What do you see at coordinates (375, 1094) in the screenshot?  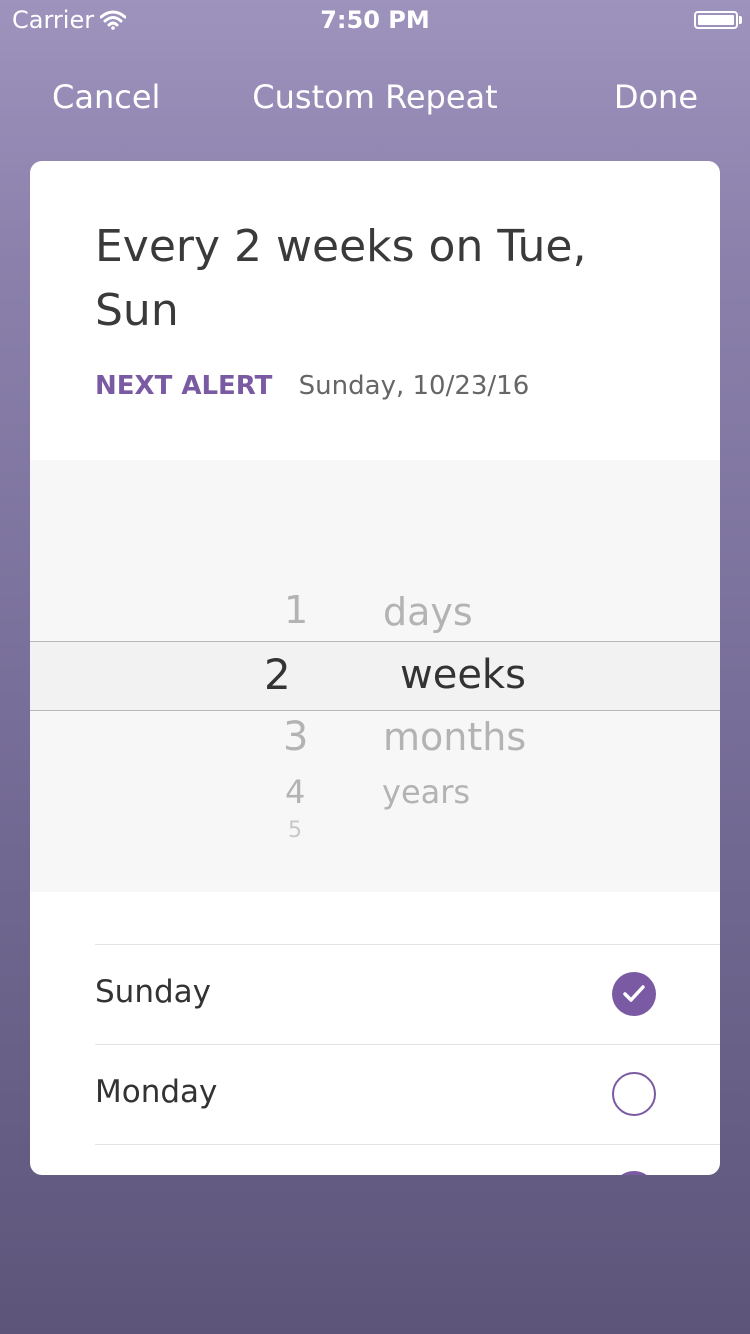 I see `day-row-monday: Monday` at bounding box center [375, 1094].